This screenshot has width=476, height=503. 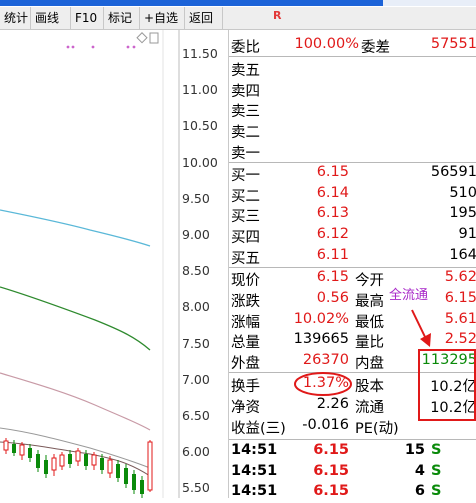 What do you see at coordinates (332, 297) in the screenshot?
I see `stat-value: 0.56` at bounding box center [332, 297].